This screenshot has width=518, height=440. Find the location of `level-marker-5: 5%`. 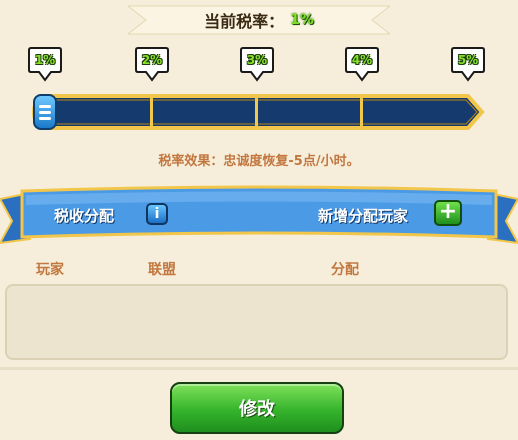

level-marker-5: 5% is located at coordinates (468, 66).